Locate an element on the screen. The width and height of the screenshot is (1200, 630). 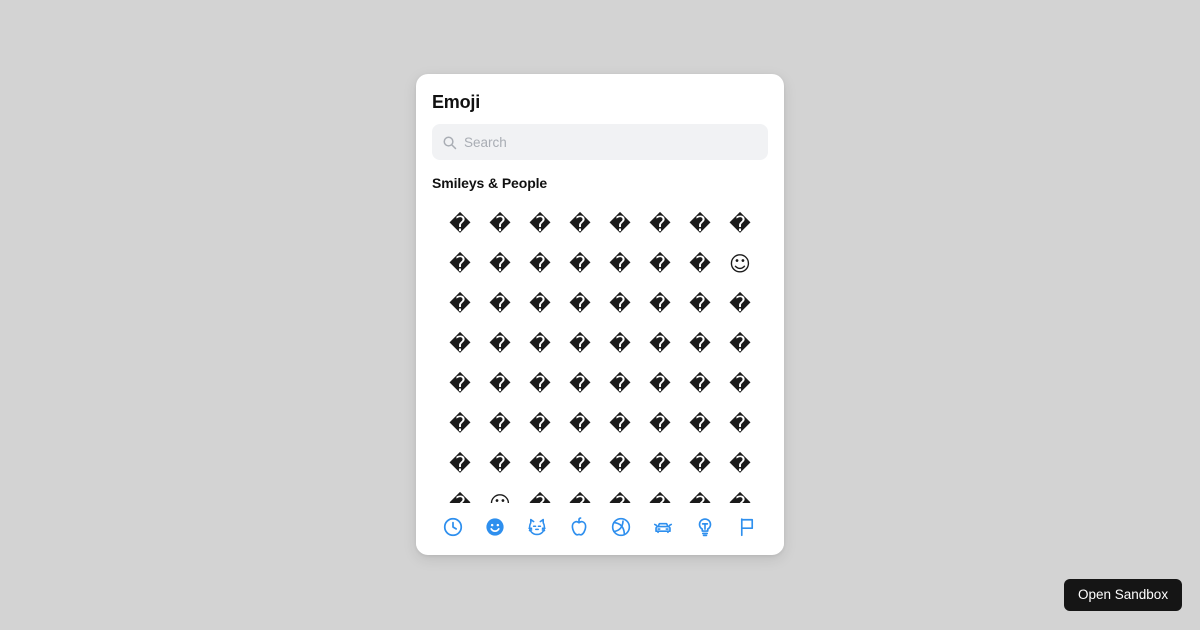
car-icon is located at coordinates (663, 528).